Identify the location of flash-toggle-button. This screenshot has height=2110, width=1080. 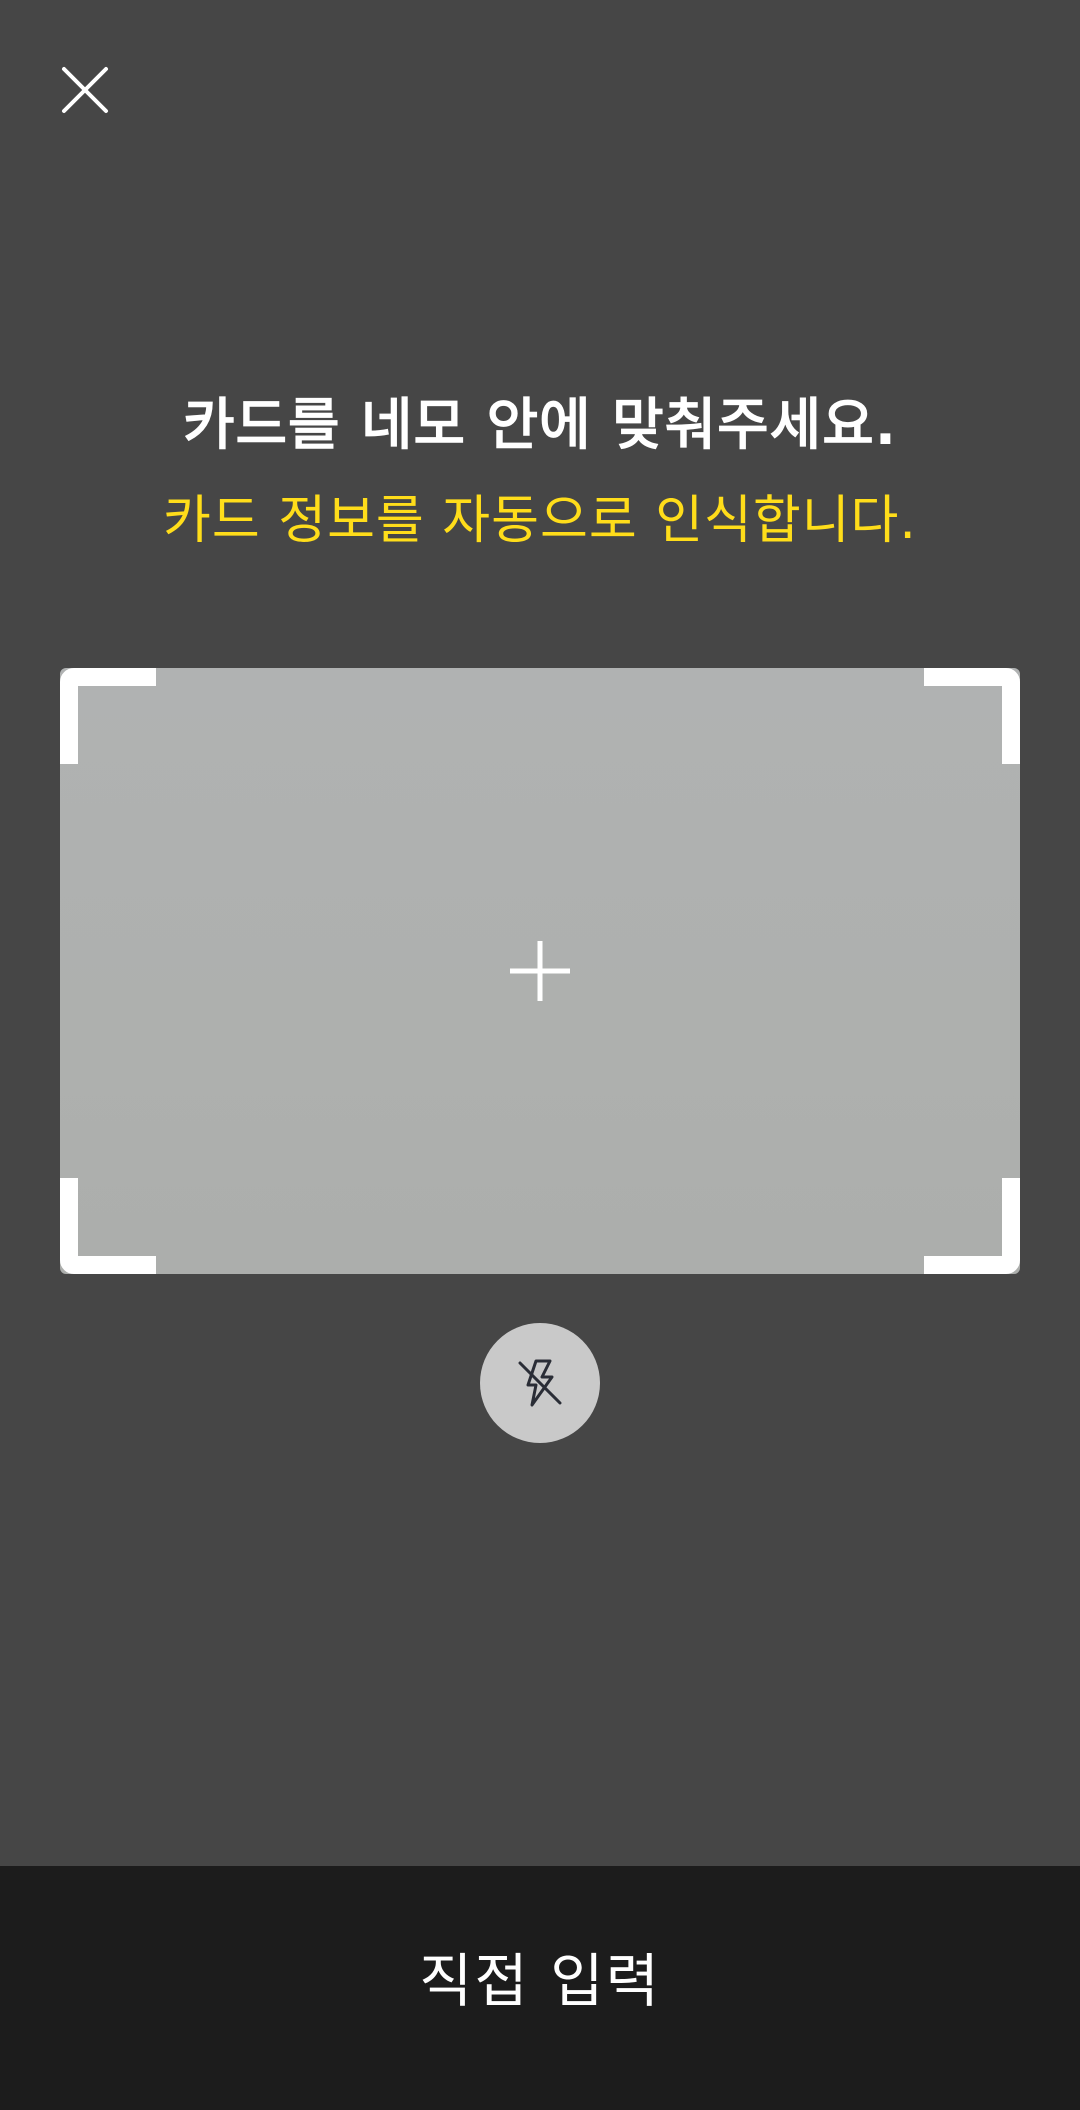
(540, 1383).